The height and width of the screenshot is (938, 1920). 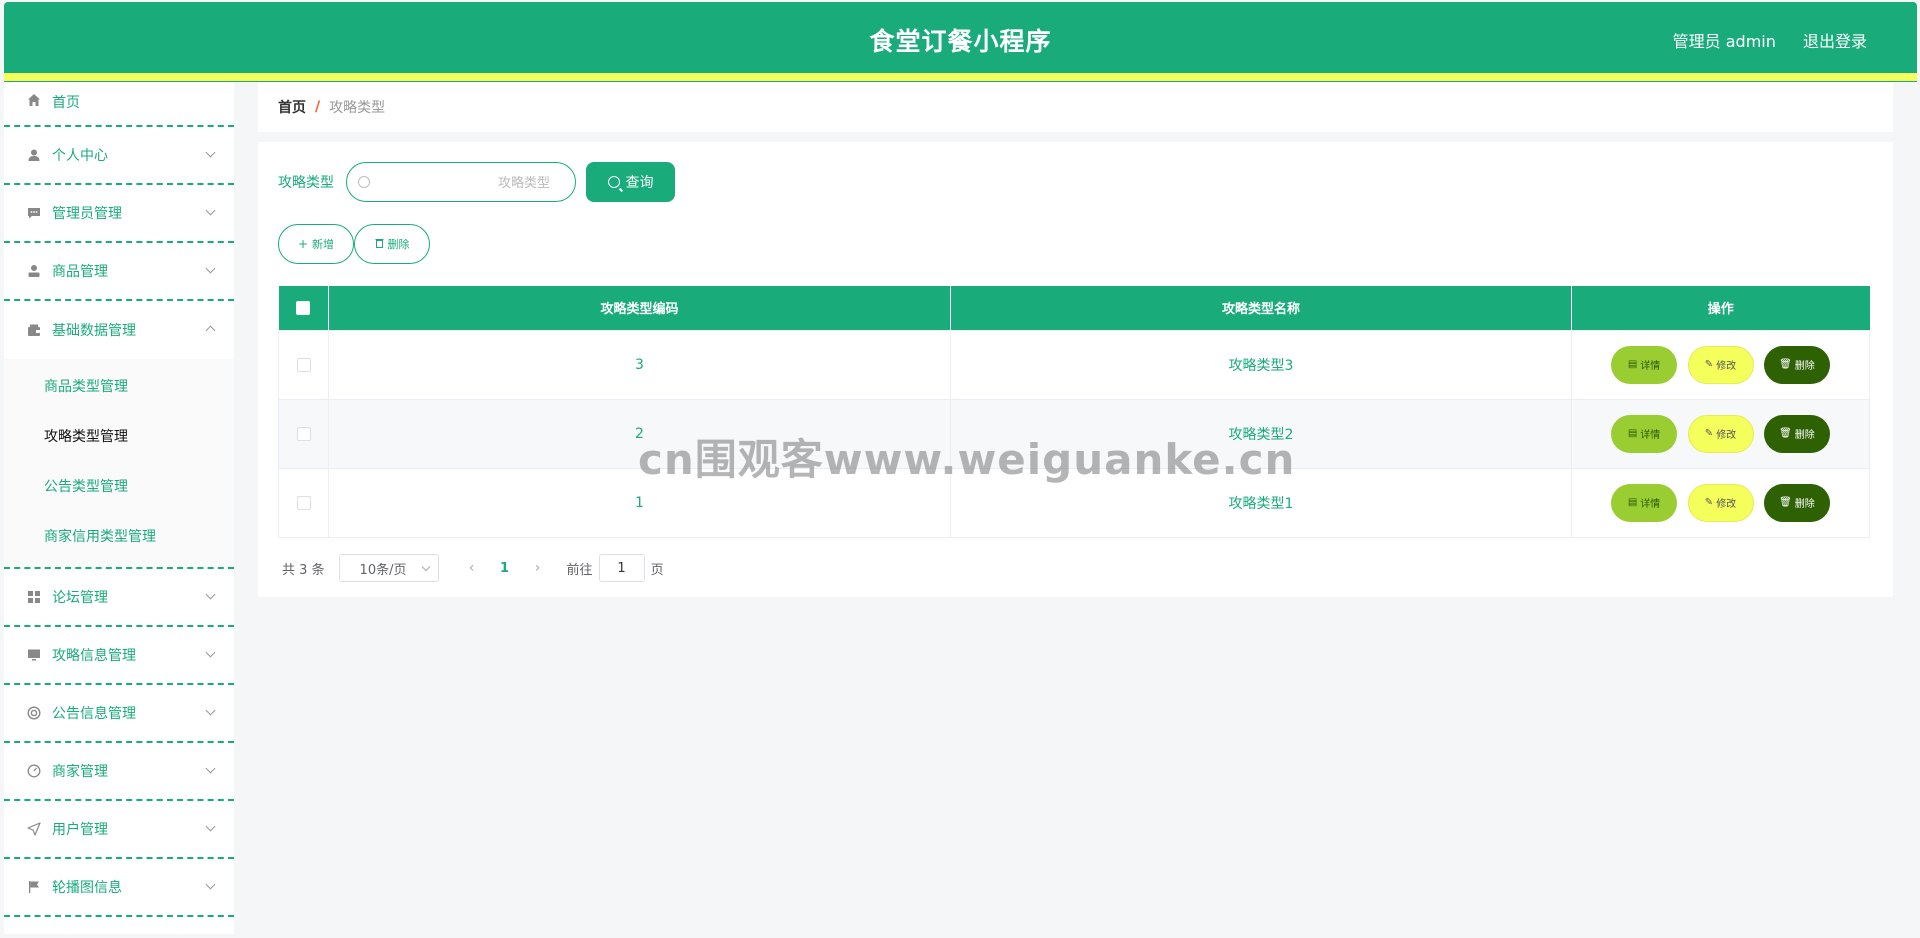 I want to click on sidebar-item-label: 用户管理, so click(x=80, y=830).